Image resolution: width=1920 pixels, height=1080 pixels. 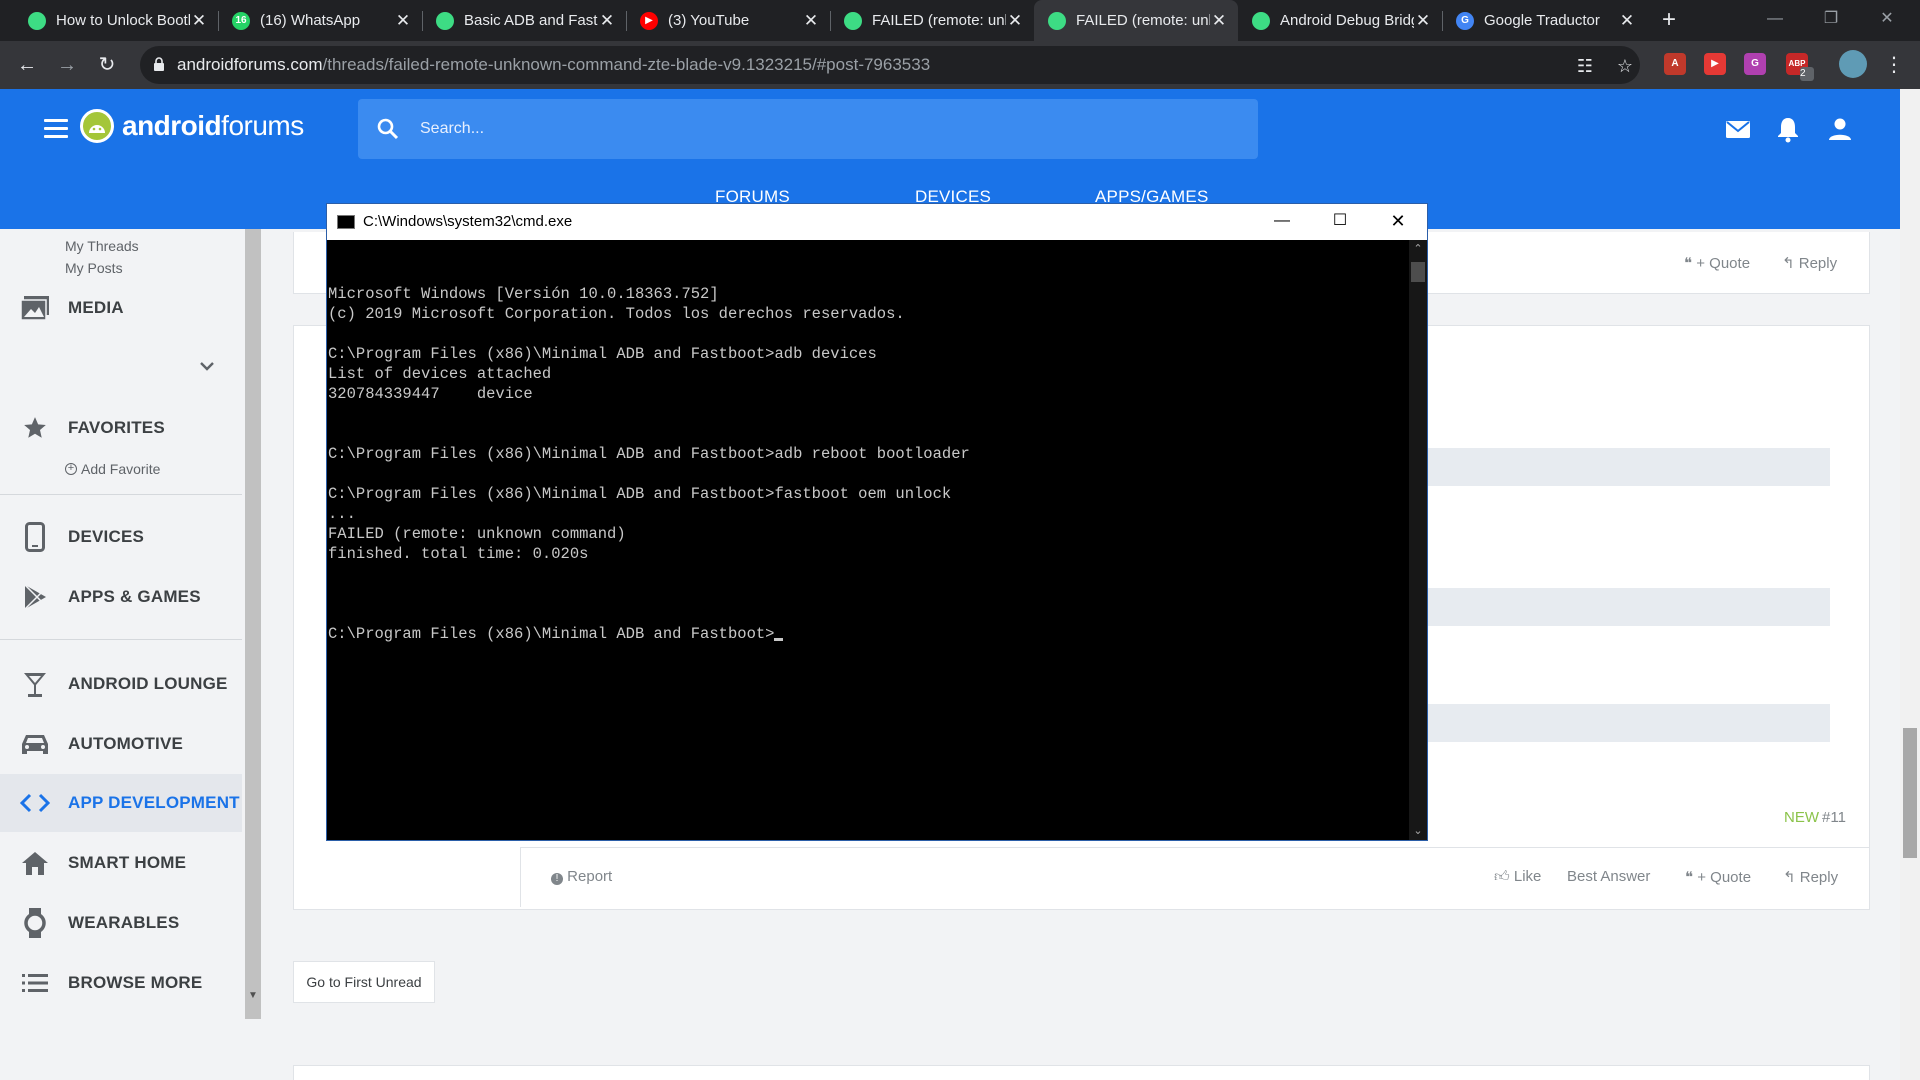 What do you see at coordinates (159, 64) in the screenshot?
I see `lock-icon` at bounding box center [159, 64].